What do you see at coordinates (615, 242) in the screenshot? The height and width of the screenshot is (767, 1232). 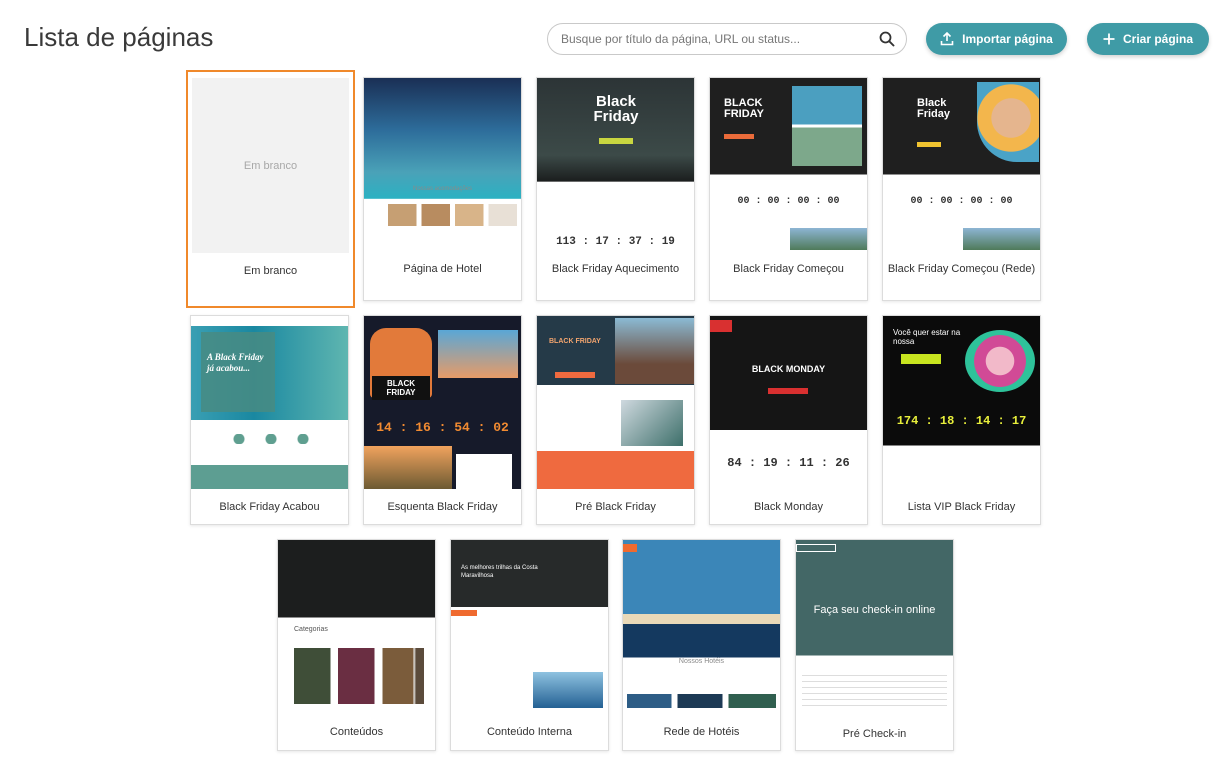 I see `bf-warmup-countdown: 113 : 17 : 37 : 19` at bounding box center [615, 242].